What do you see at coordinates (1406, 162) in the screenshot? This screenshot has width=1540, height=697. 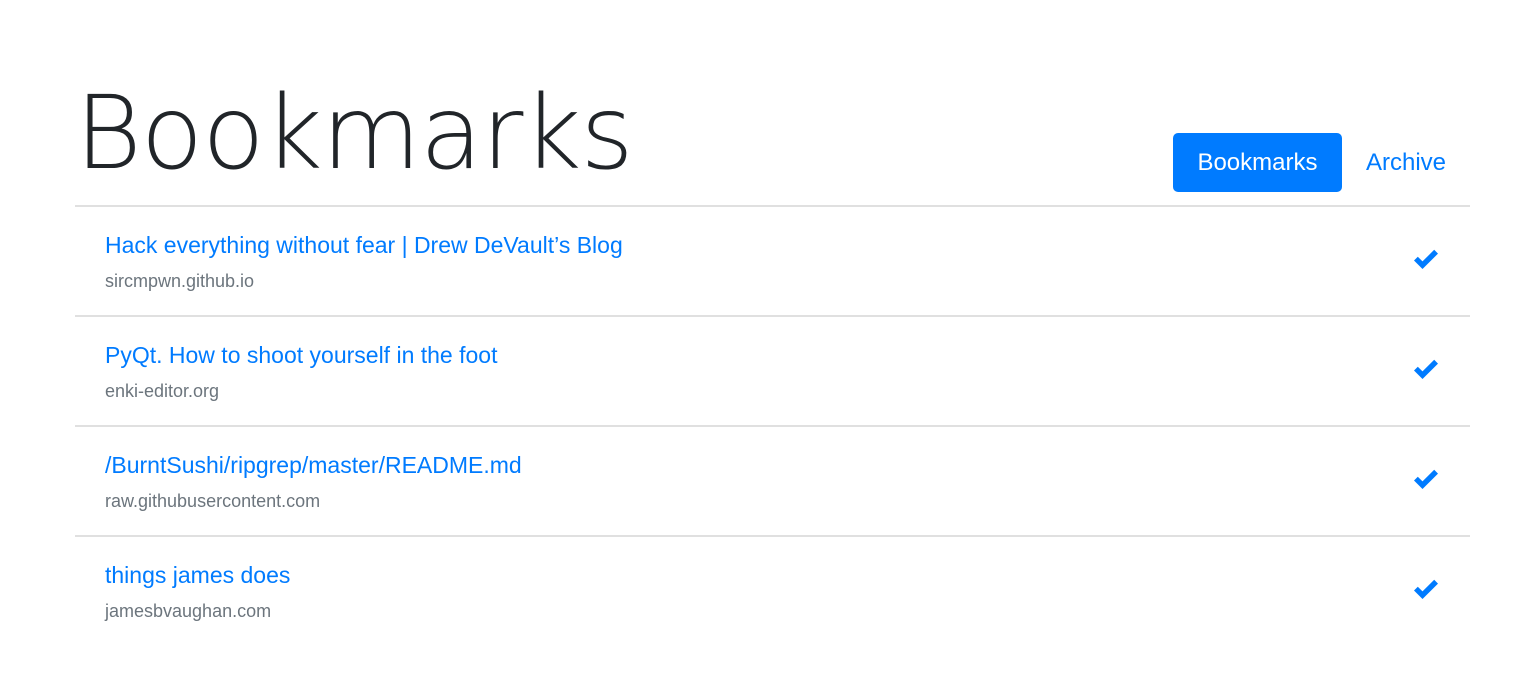 I see `nav-archive-link: Archive` at bounding box center [1406, 162].